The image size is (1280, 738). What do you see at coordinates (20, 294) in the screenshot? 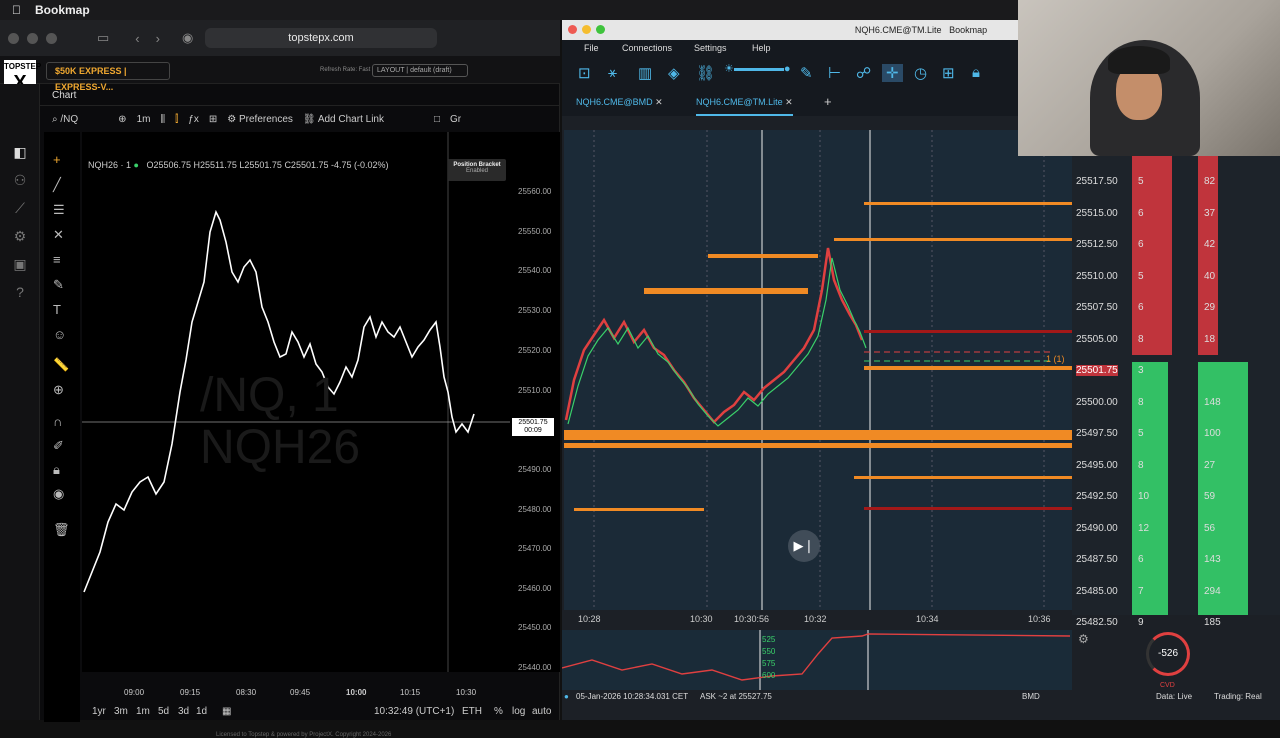
I see `help-nav-icon: ?` at bounding box center [20, 294].